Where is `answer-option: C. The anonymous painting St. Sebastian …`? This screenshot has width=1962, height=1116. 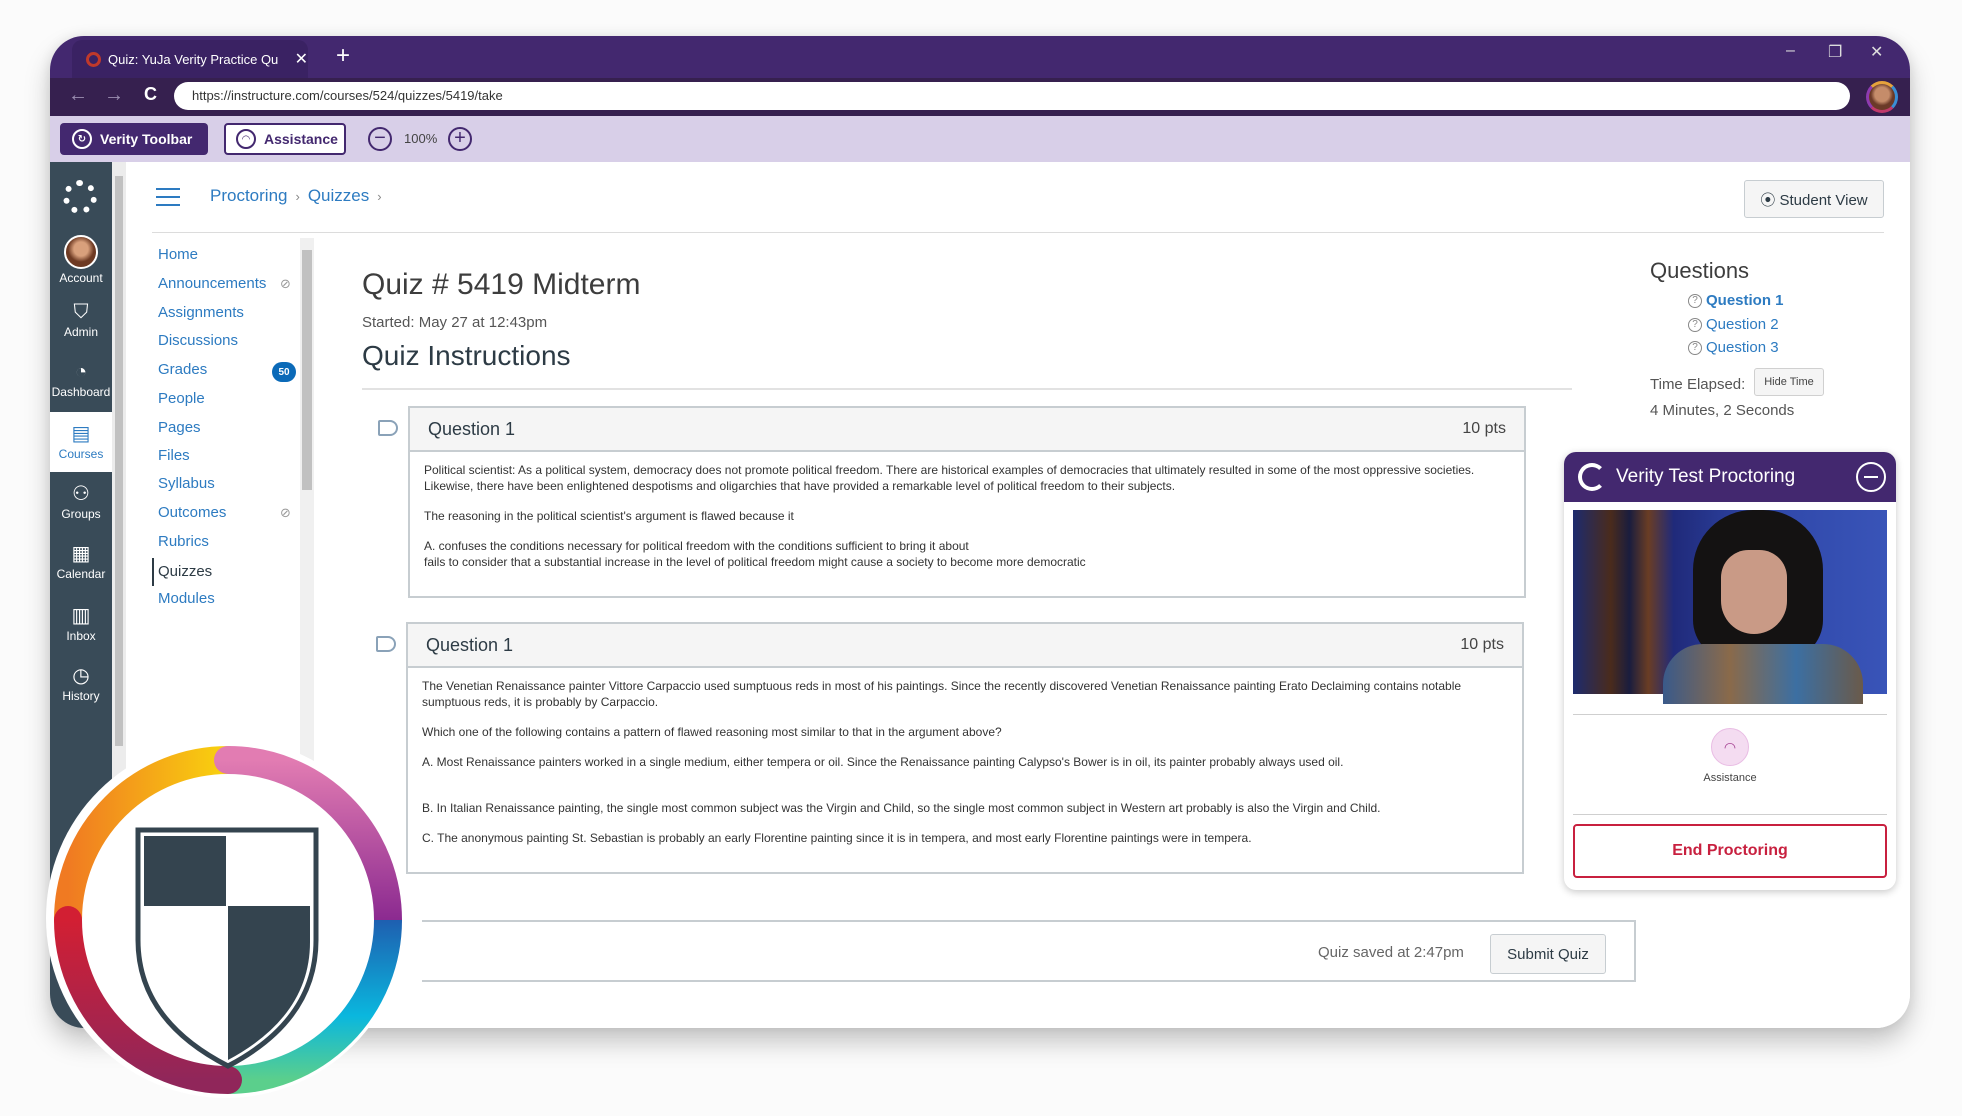
answer-option: C. The anonymous painting St. Sebastian … is located at coordinates (965, 838).